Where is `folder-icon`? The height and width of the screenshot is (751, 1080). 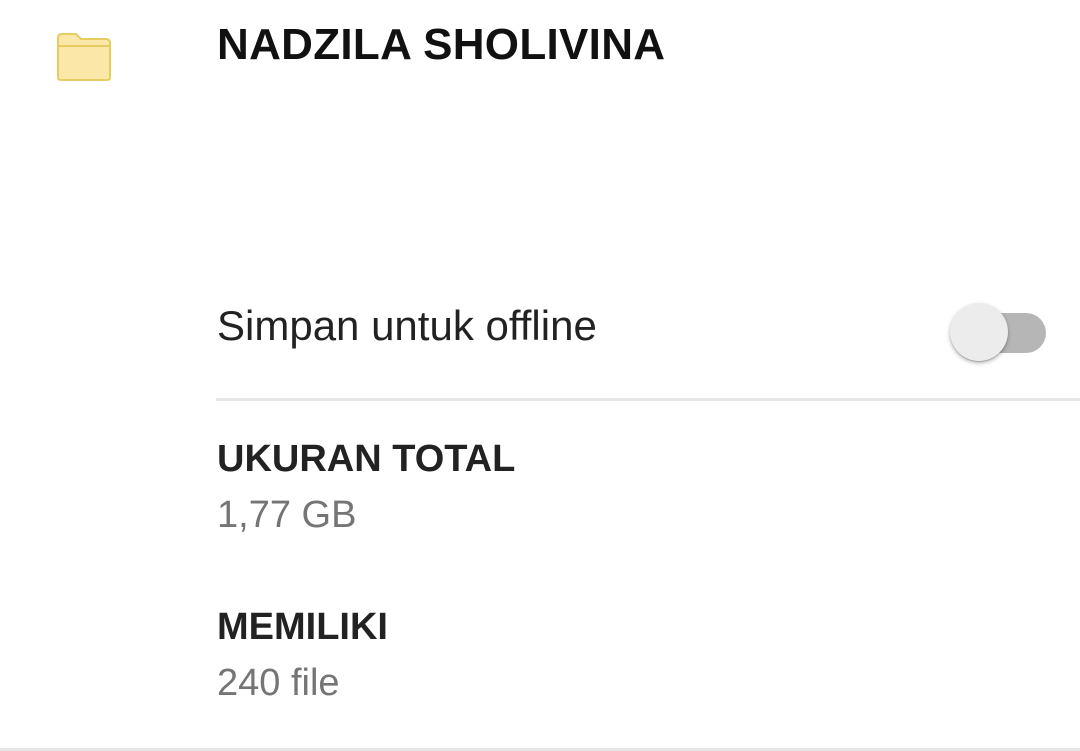
folder-icon is located at coordinates (84, 57).